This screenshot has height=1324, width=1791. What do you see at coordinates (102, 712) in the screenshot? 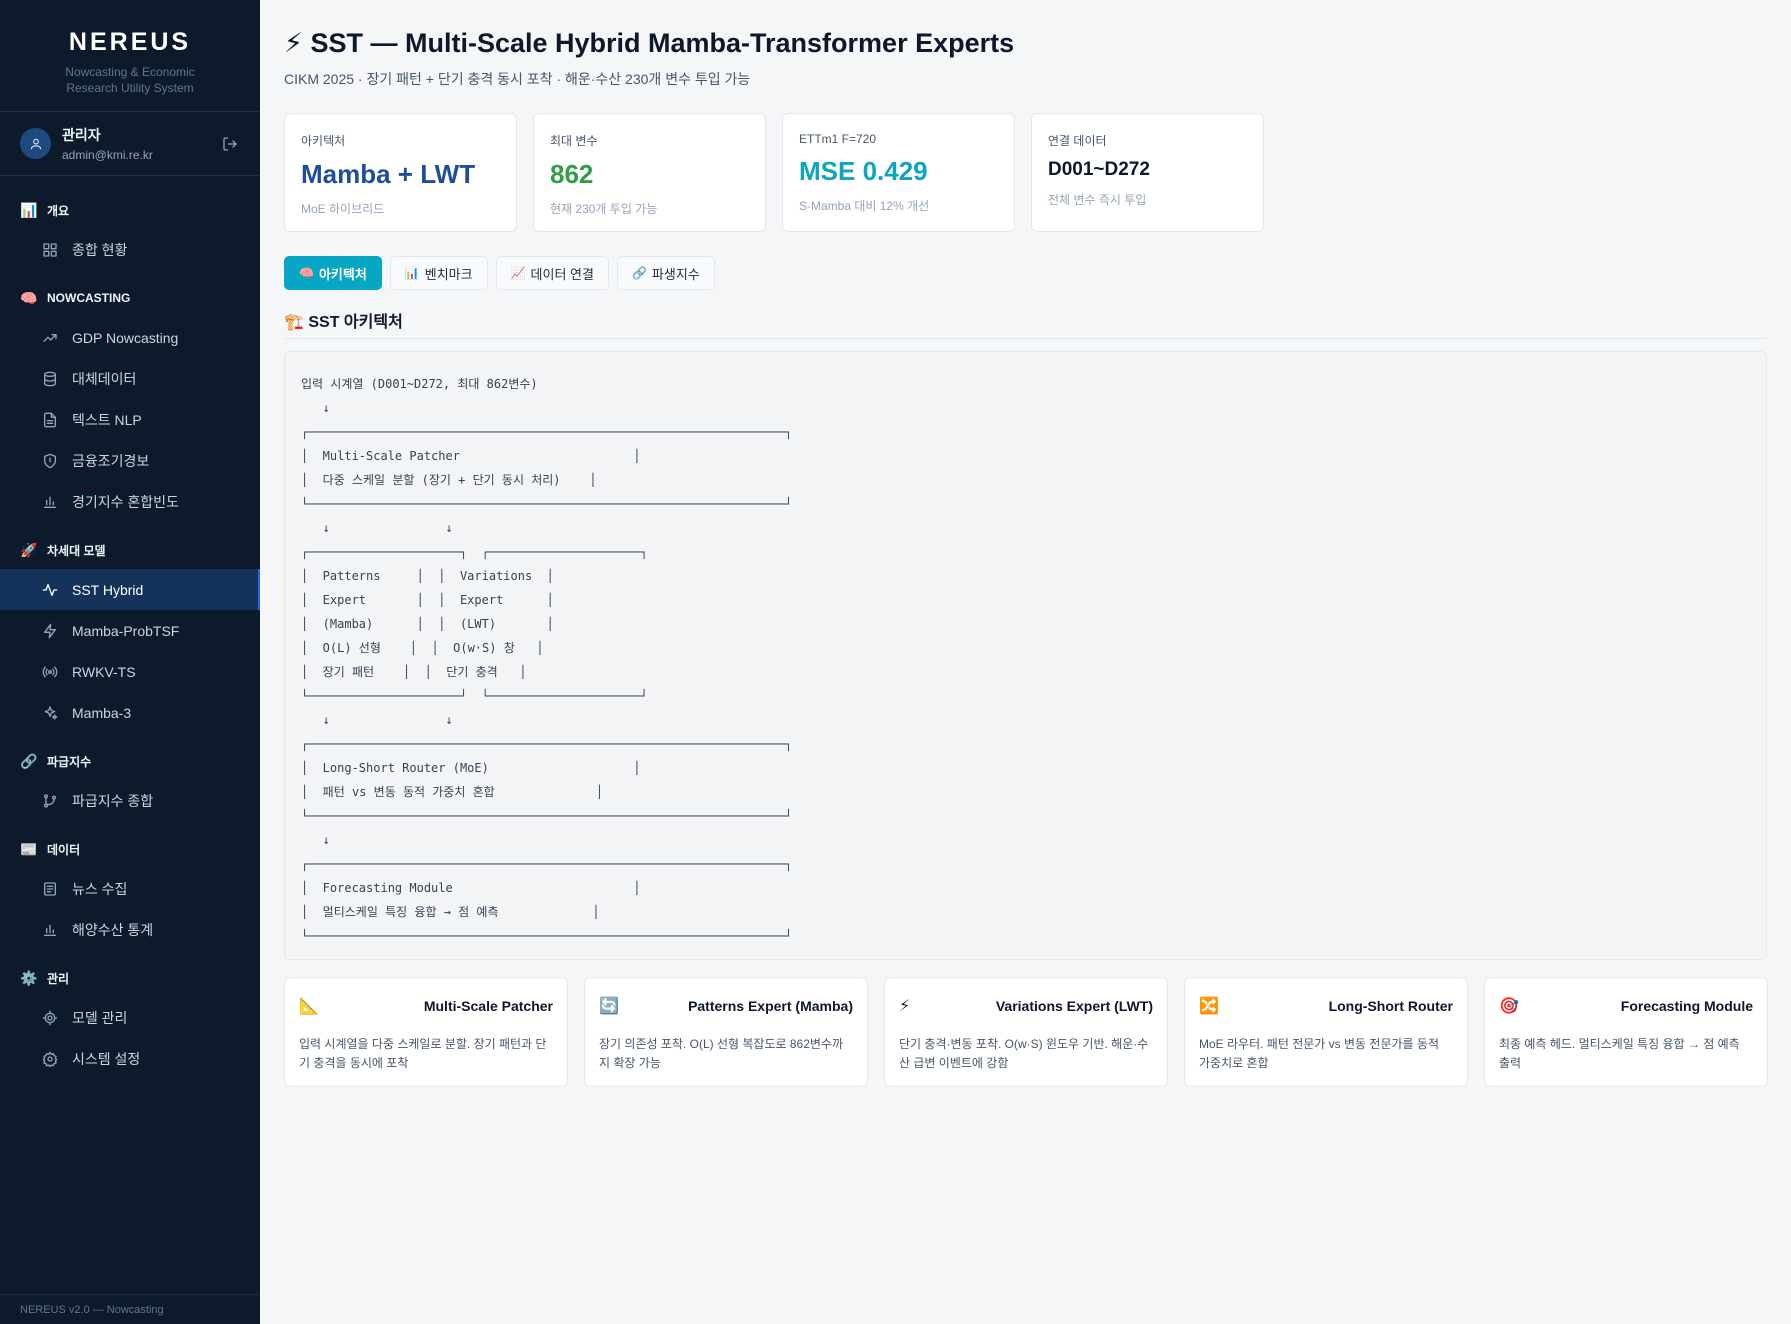
I see `sidebar-item-label: Mamba-3` at bounding box center [102, 712].